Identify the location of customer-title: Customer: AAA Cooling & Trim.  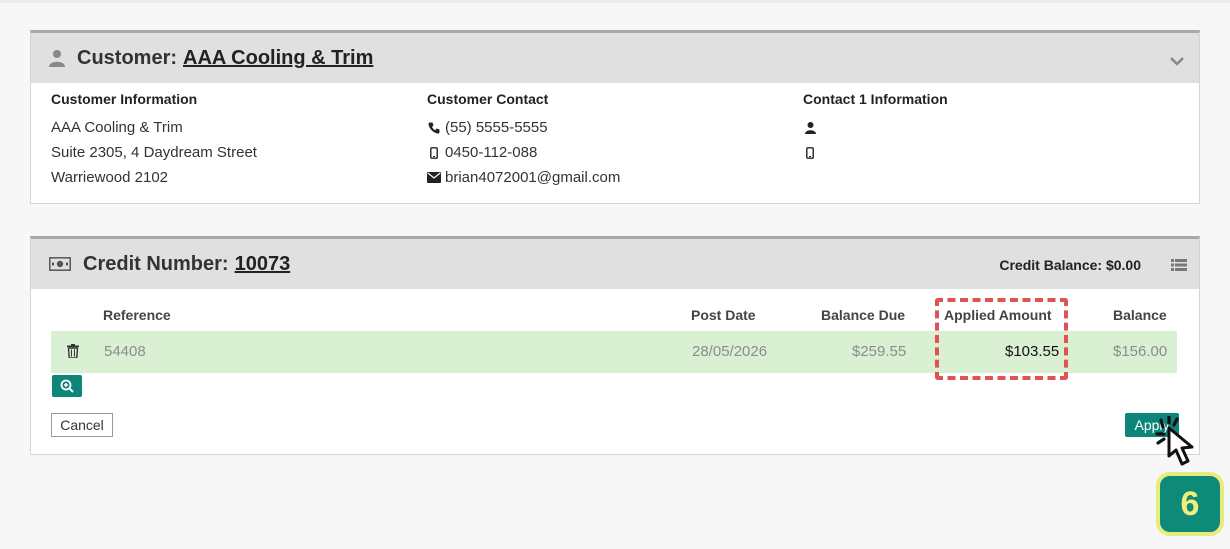
(211, 58).